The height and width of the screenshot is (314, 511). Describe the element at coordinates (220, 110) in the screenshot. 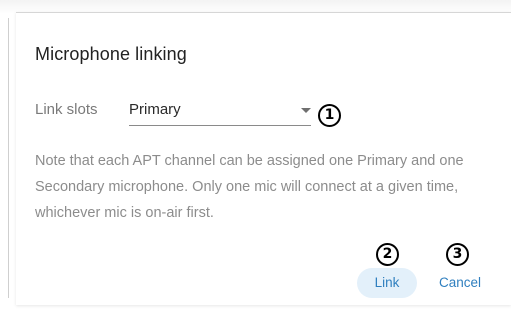

I see `link-slots-select: Primary` at that location.